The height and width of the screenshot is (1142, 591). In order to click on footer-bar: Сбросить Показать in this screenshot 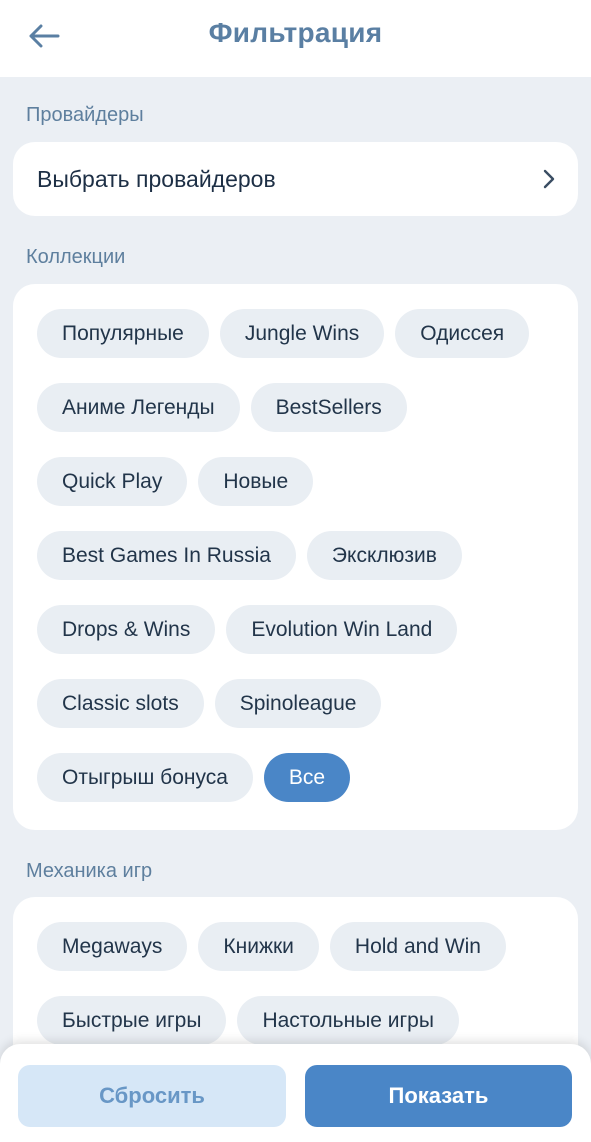, I will do `click(295, 1093)`.